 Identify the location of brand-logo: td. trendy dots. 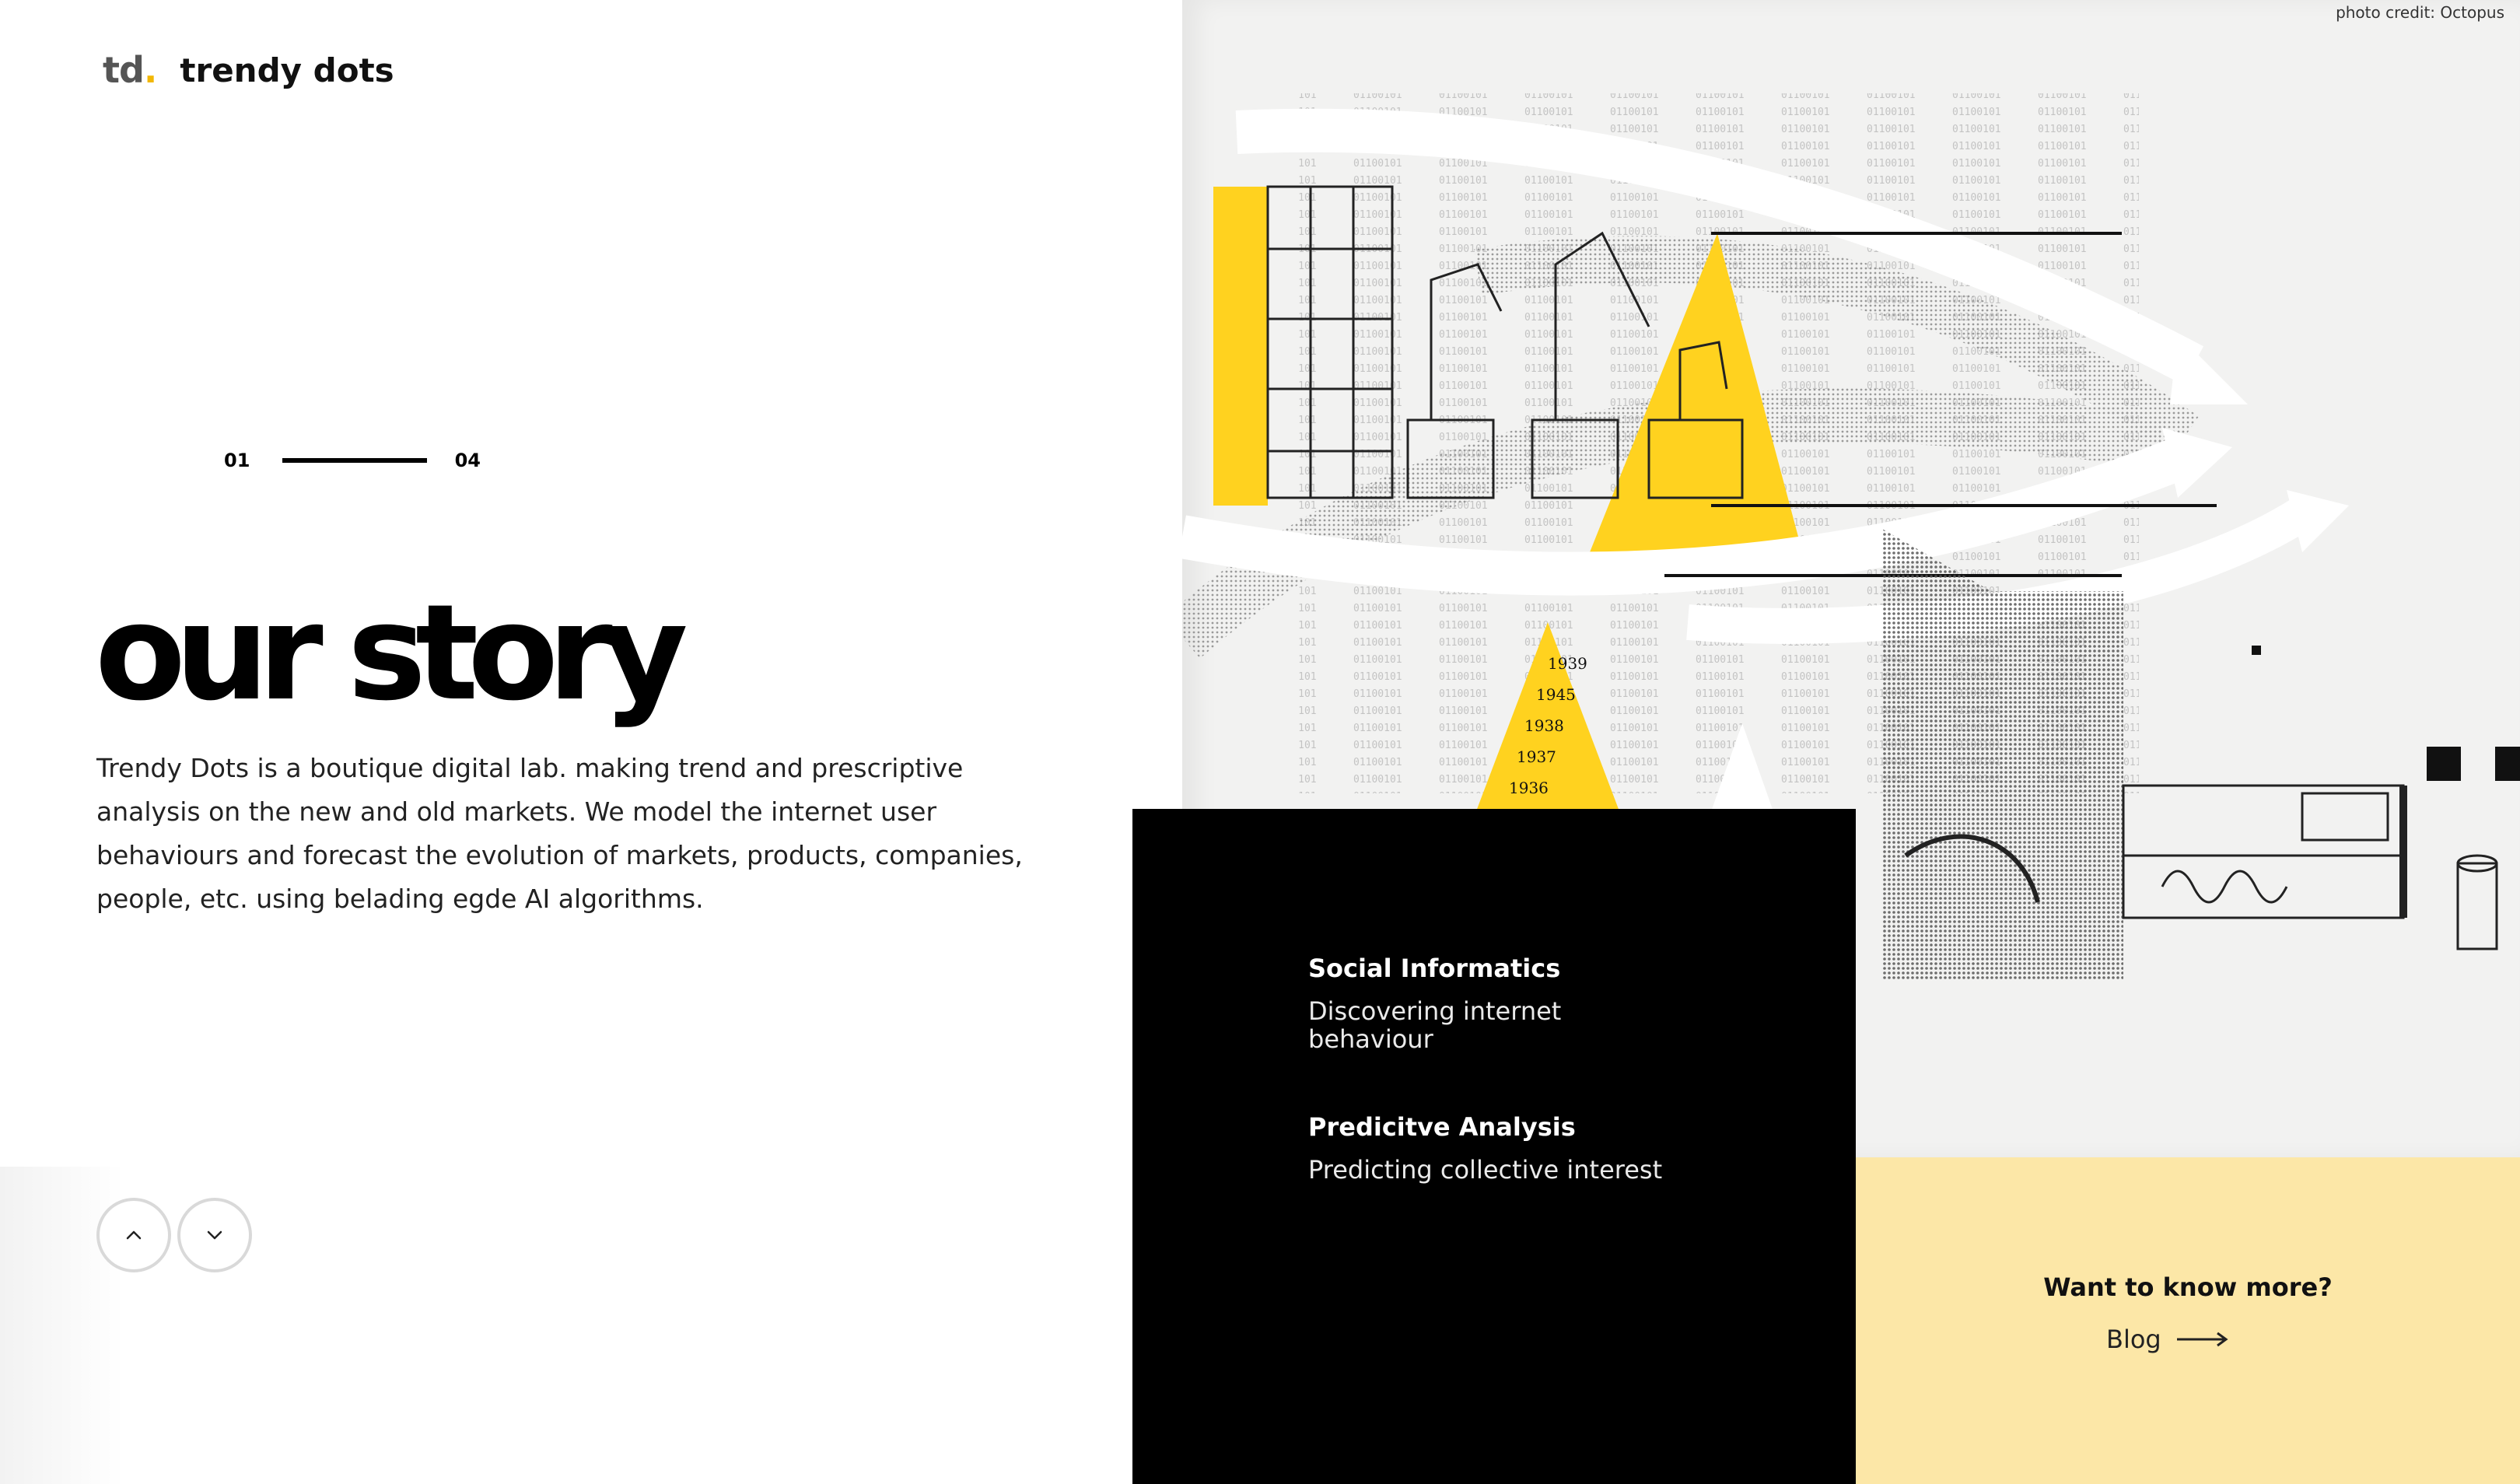
(248, 70).